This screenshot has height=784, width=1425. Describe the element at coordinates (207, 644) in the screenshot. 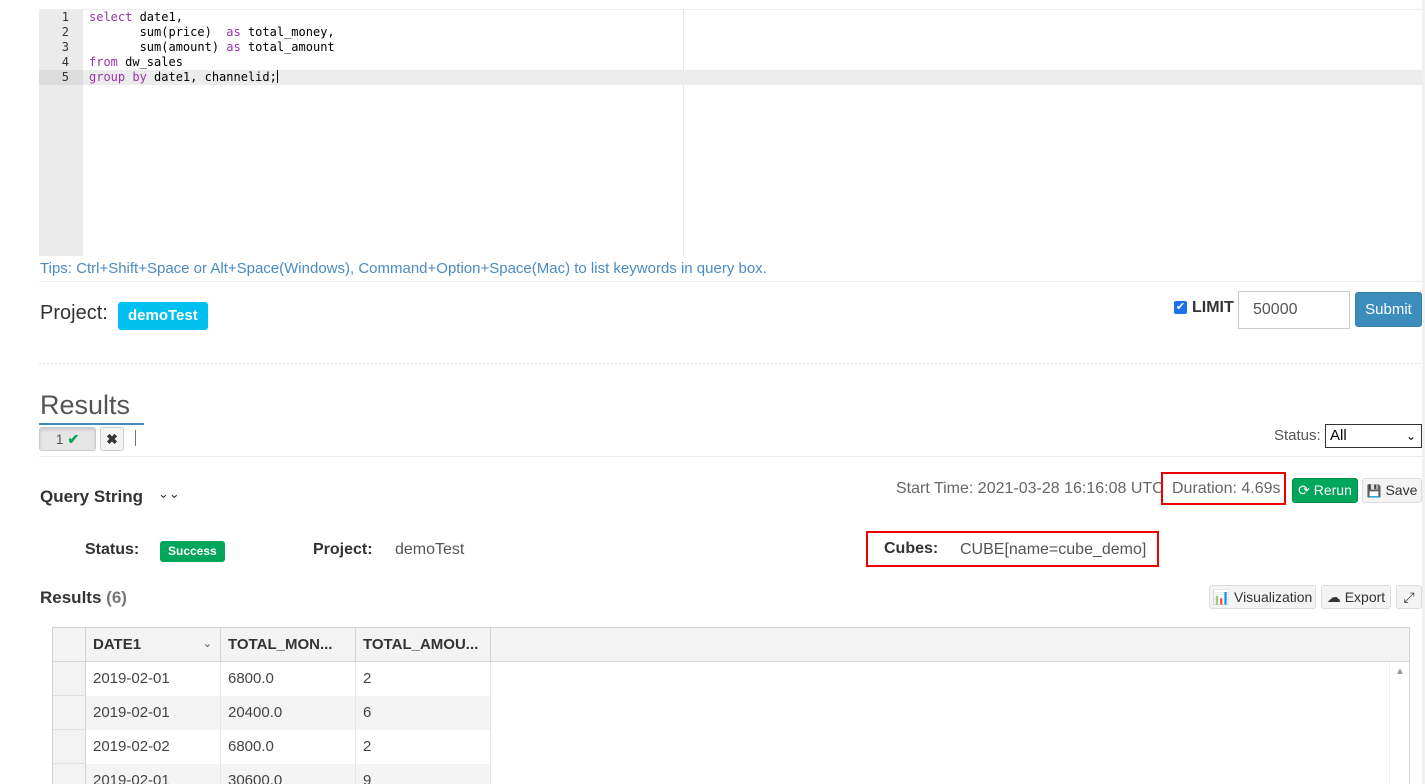

I see `sort-icon: ⌄` at that location.